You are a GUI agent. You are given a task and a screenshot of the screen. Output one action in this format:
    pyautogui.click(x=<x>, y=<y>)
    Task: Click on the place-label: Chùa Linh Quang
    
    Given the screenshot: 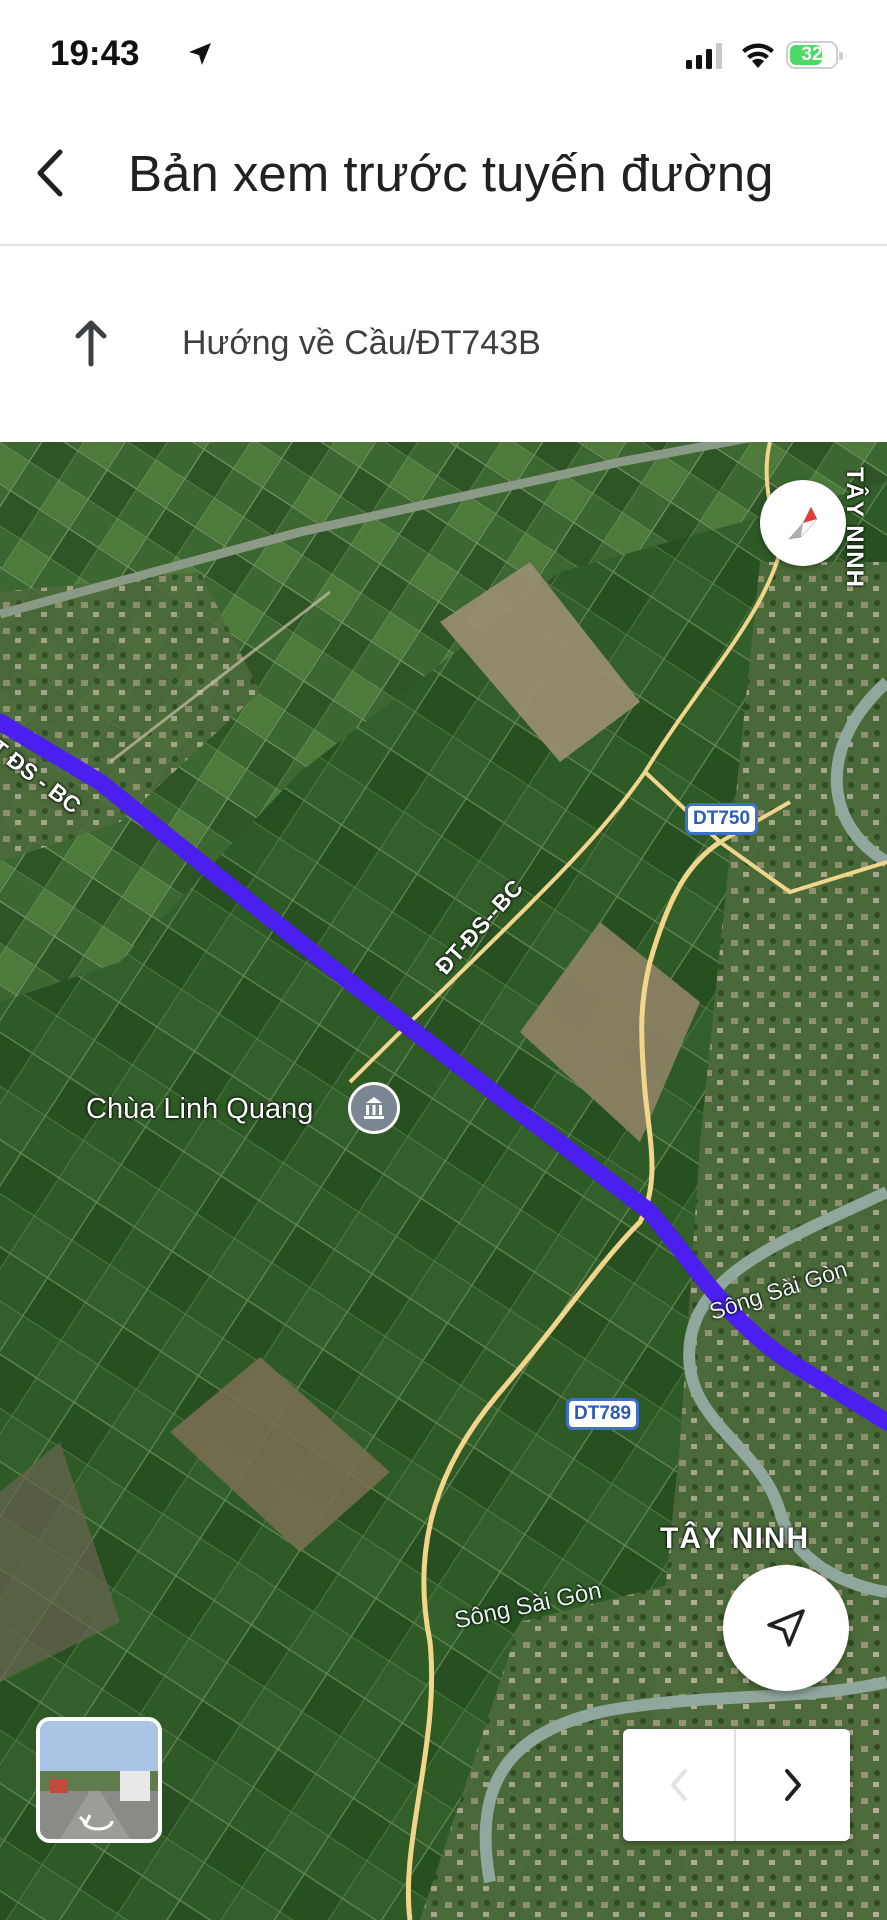 What is the action you would take?
    pyautogui.click(x=200, y=1109)
    